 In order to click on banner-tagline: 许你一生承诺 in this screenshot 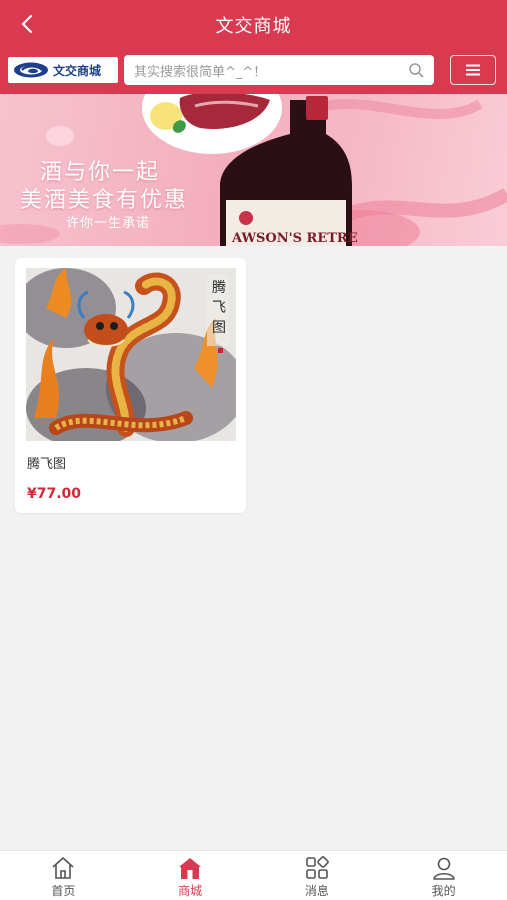, I will do `click(108, 223)`.